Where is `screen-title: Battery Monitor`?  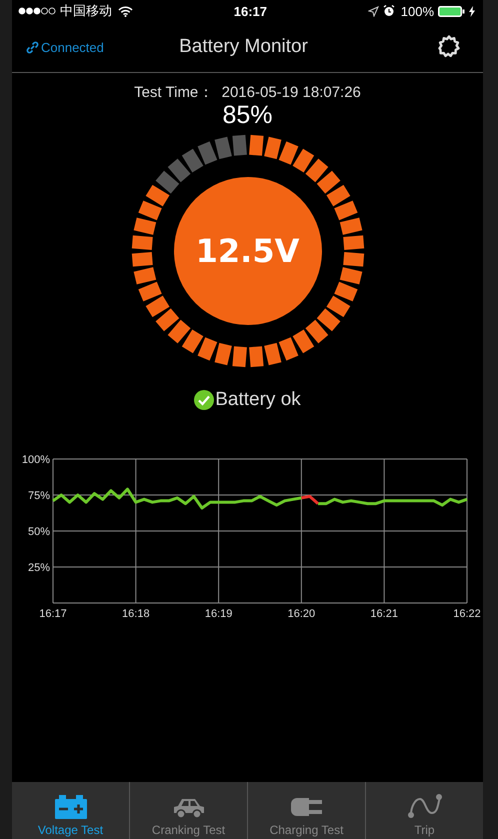 screen-title: Battery Monitor is located at coordinates (243, 47).